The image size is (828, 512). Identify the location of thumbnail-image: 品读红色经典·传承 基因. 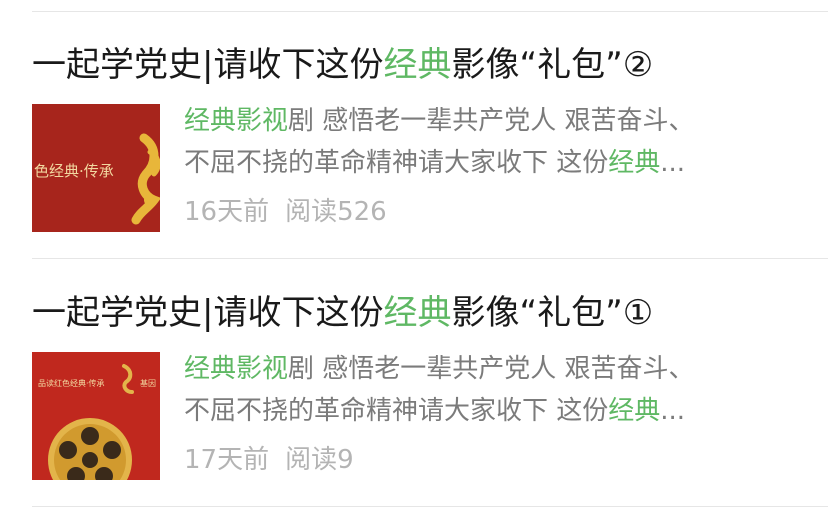
(96, 416).